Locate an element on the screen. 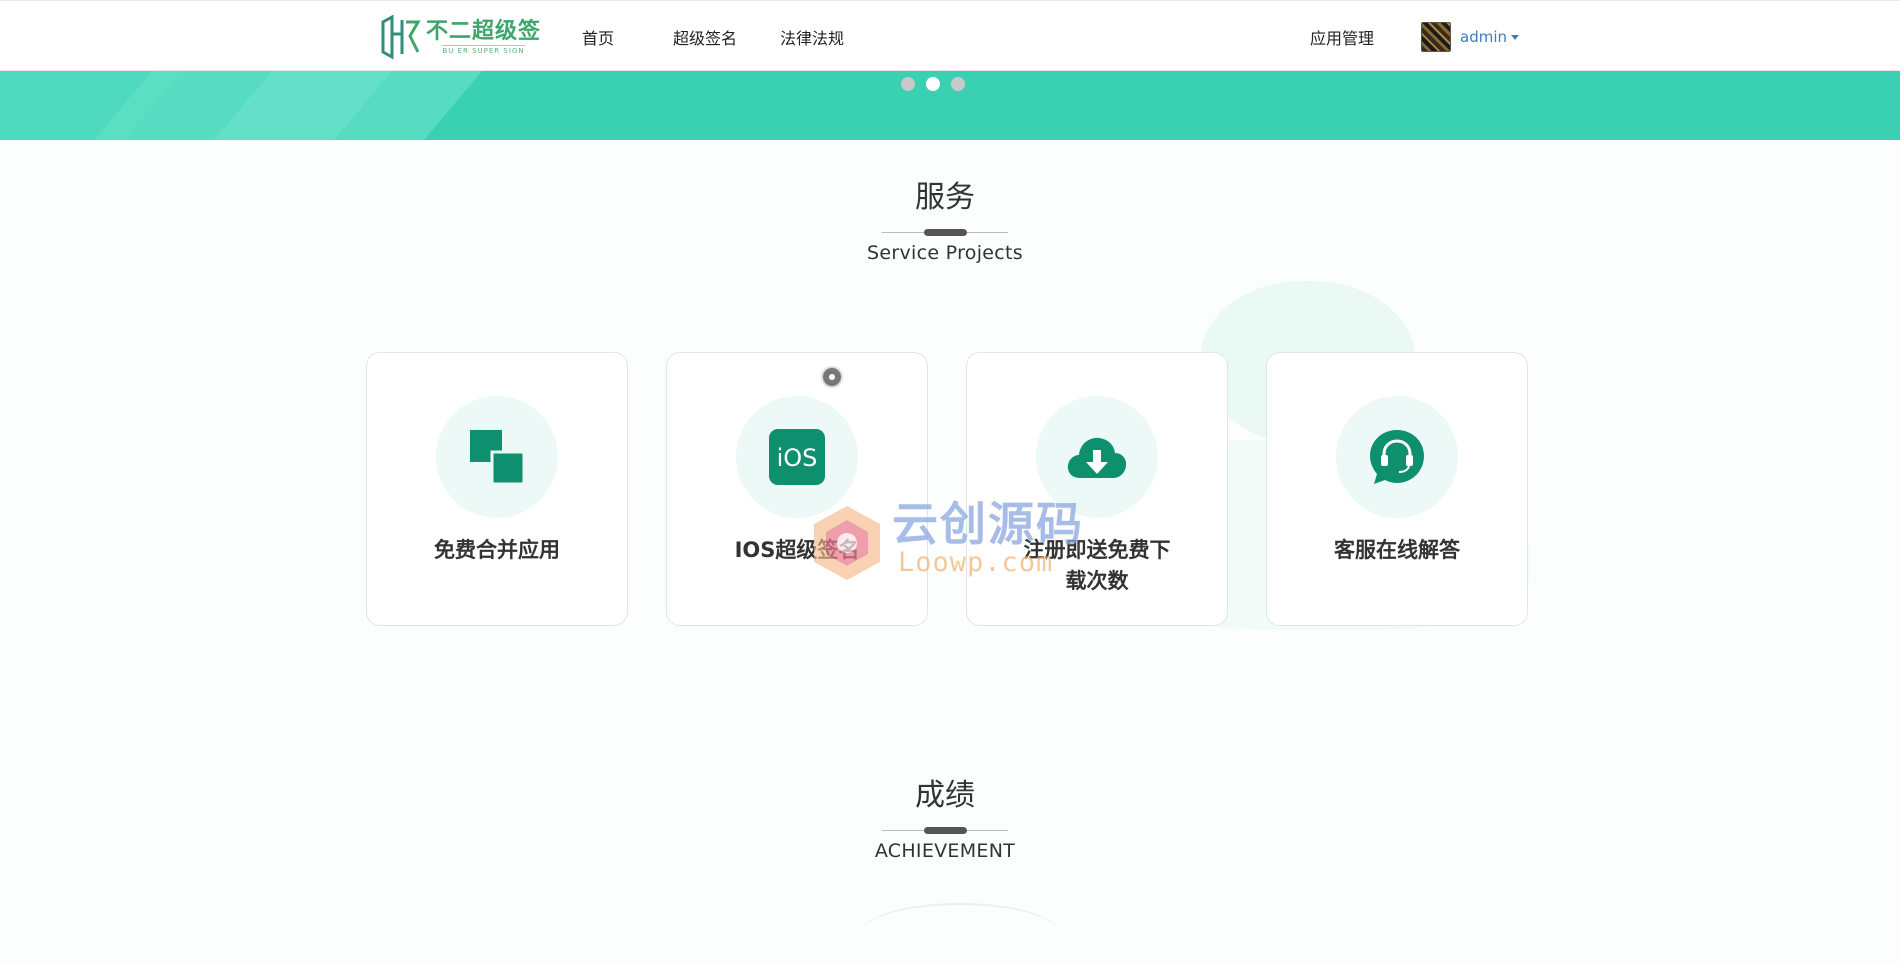 The height and width of the screenshot is (965, 1900). brand-name: 不二超级签 is located at coordinates (484, 31).